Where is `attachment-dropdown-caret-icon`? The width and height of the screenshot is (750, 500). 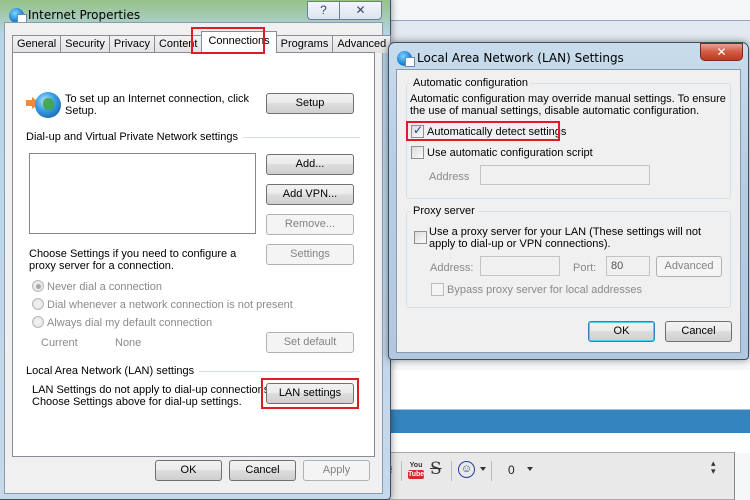 attachment-dropdown-caret-icon is located at coordinates (530, 469).